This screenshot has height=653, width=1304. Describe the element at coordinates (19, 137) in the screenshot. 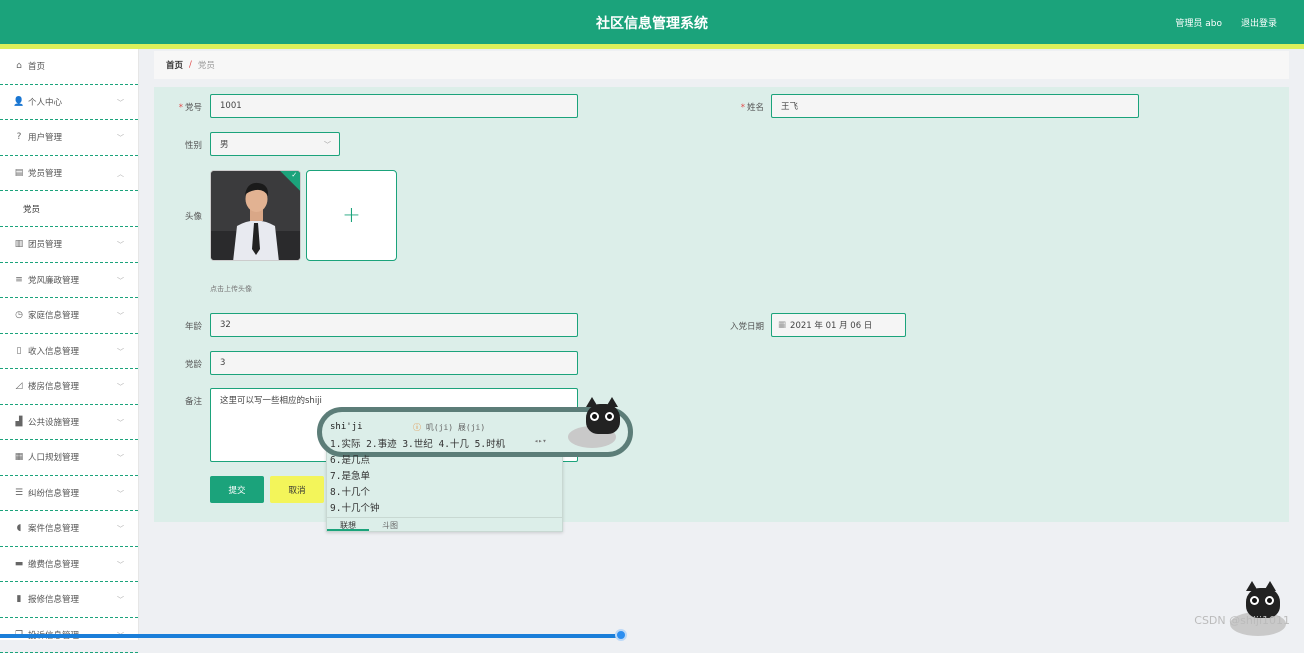

I see `help-circle-icon: ?` at that location.